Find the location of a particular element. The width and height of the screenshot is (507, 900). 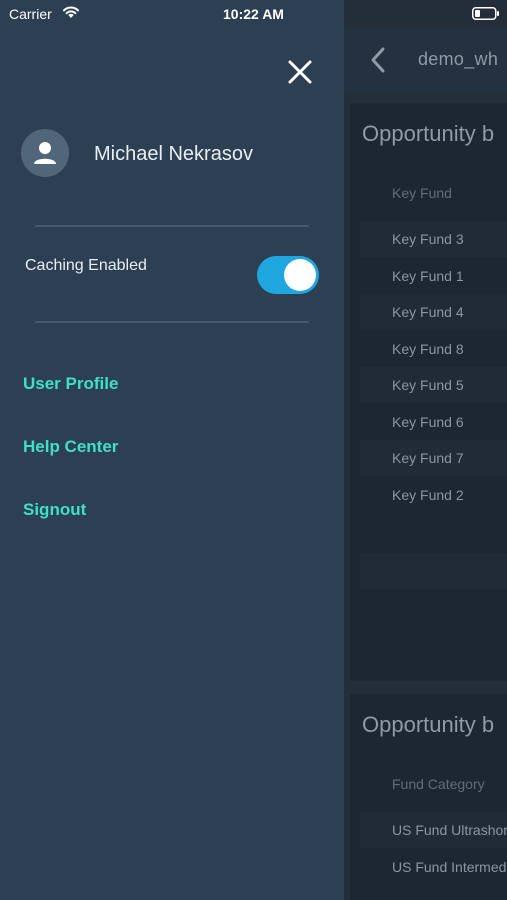

row-label: Key Fund 1 is located at coordinates (428, 276).